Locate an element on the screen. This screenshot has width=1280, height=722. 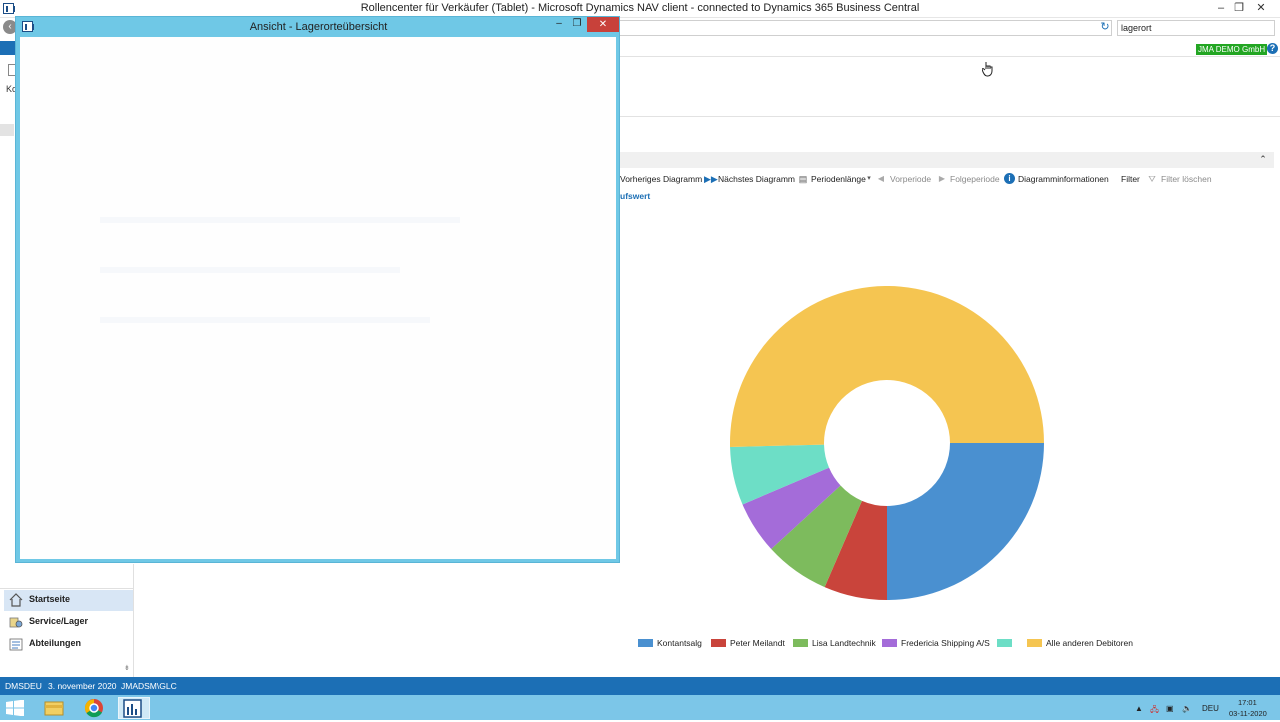
nav-item-service-lager: Service/Lager is located at coordinates (68, 622).